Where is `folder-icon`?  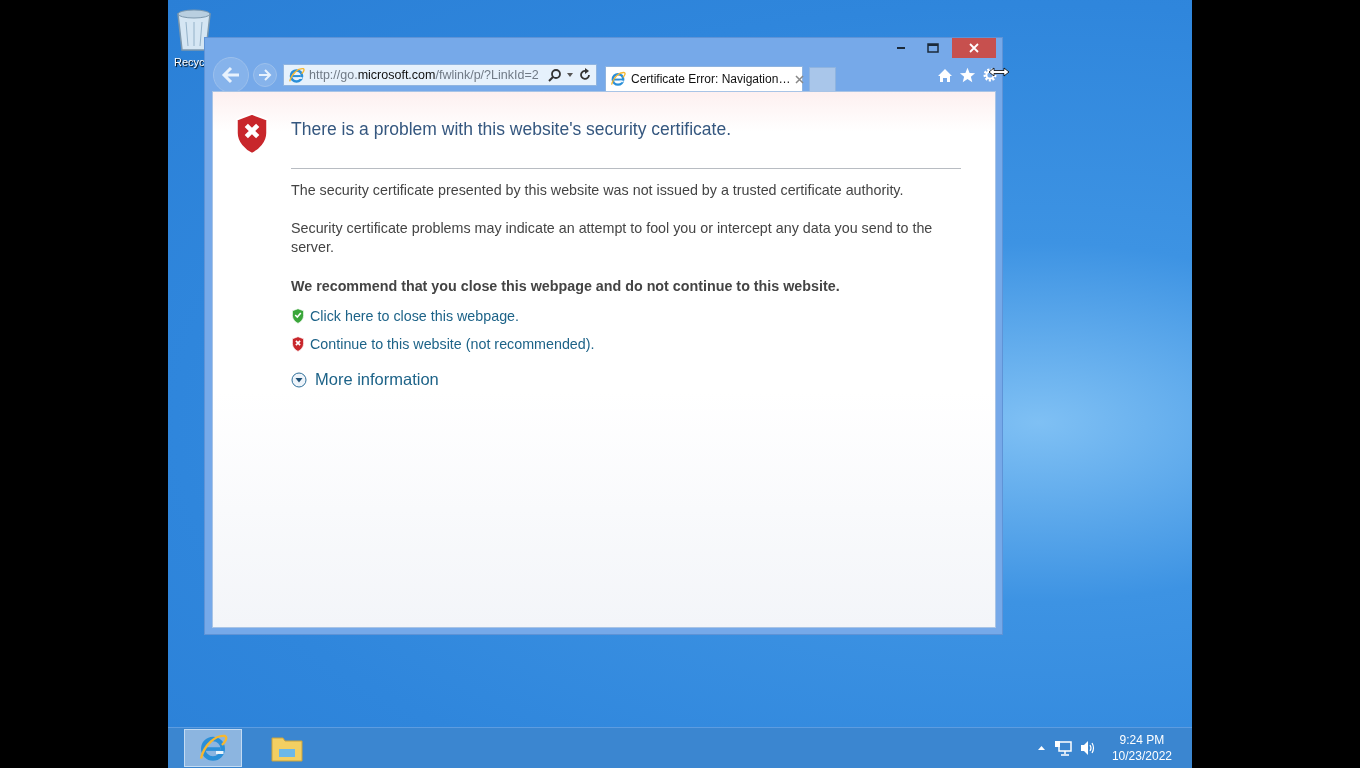 folder-icon is located at coordinates (287, 748).